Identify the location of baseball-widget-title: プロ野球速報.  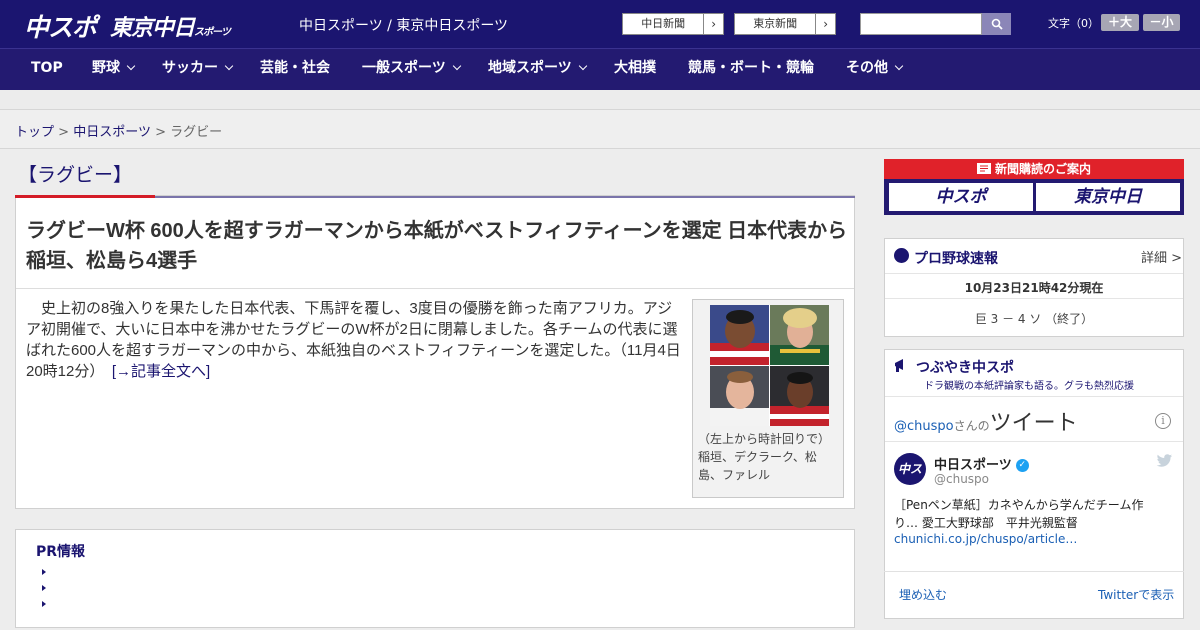
(956, 259).